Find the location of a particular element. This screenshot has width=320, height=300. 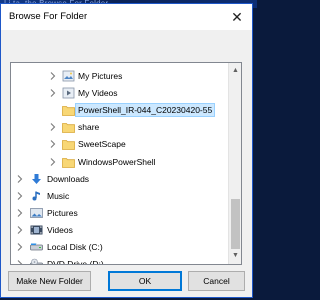

tree-item-powershell-ir-044-c20230420-55: PowerShell_IR-044_C20230420-55 is located at coordinates (118, 110).